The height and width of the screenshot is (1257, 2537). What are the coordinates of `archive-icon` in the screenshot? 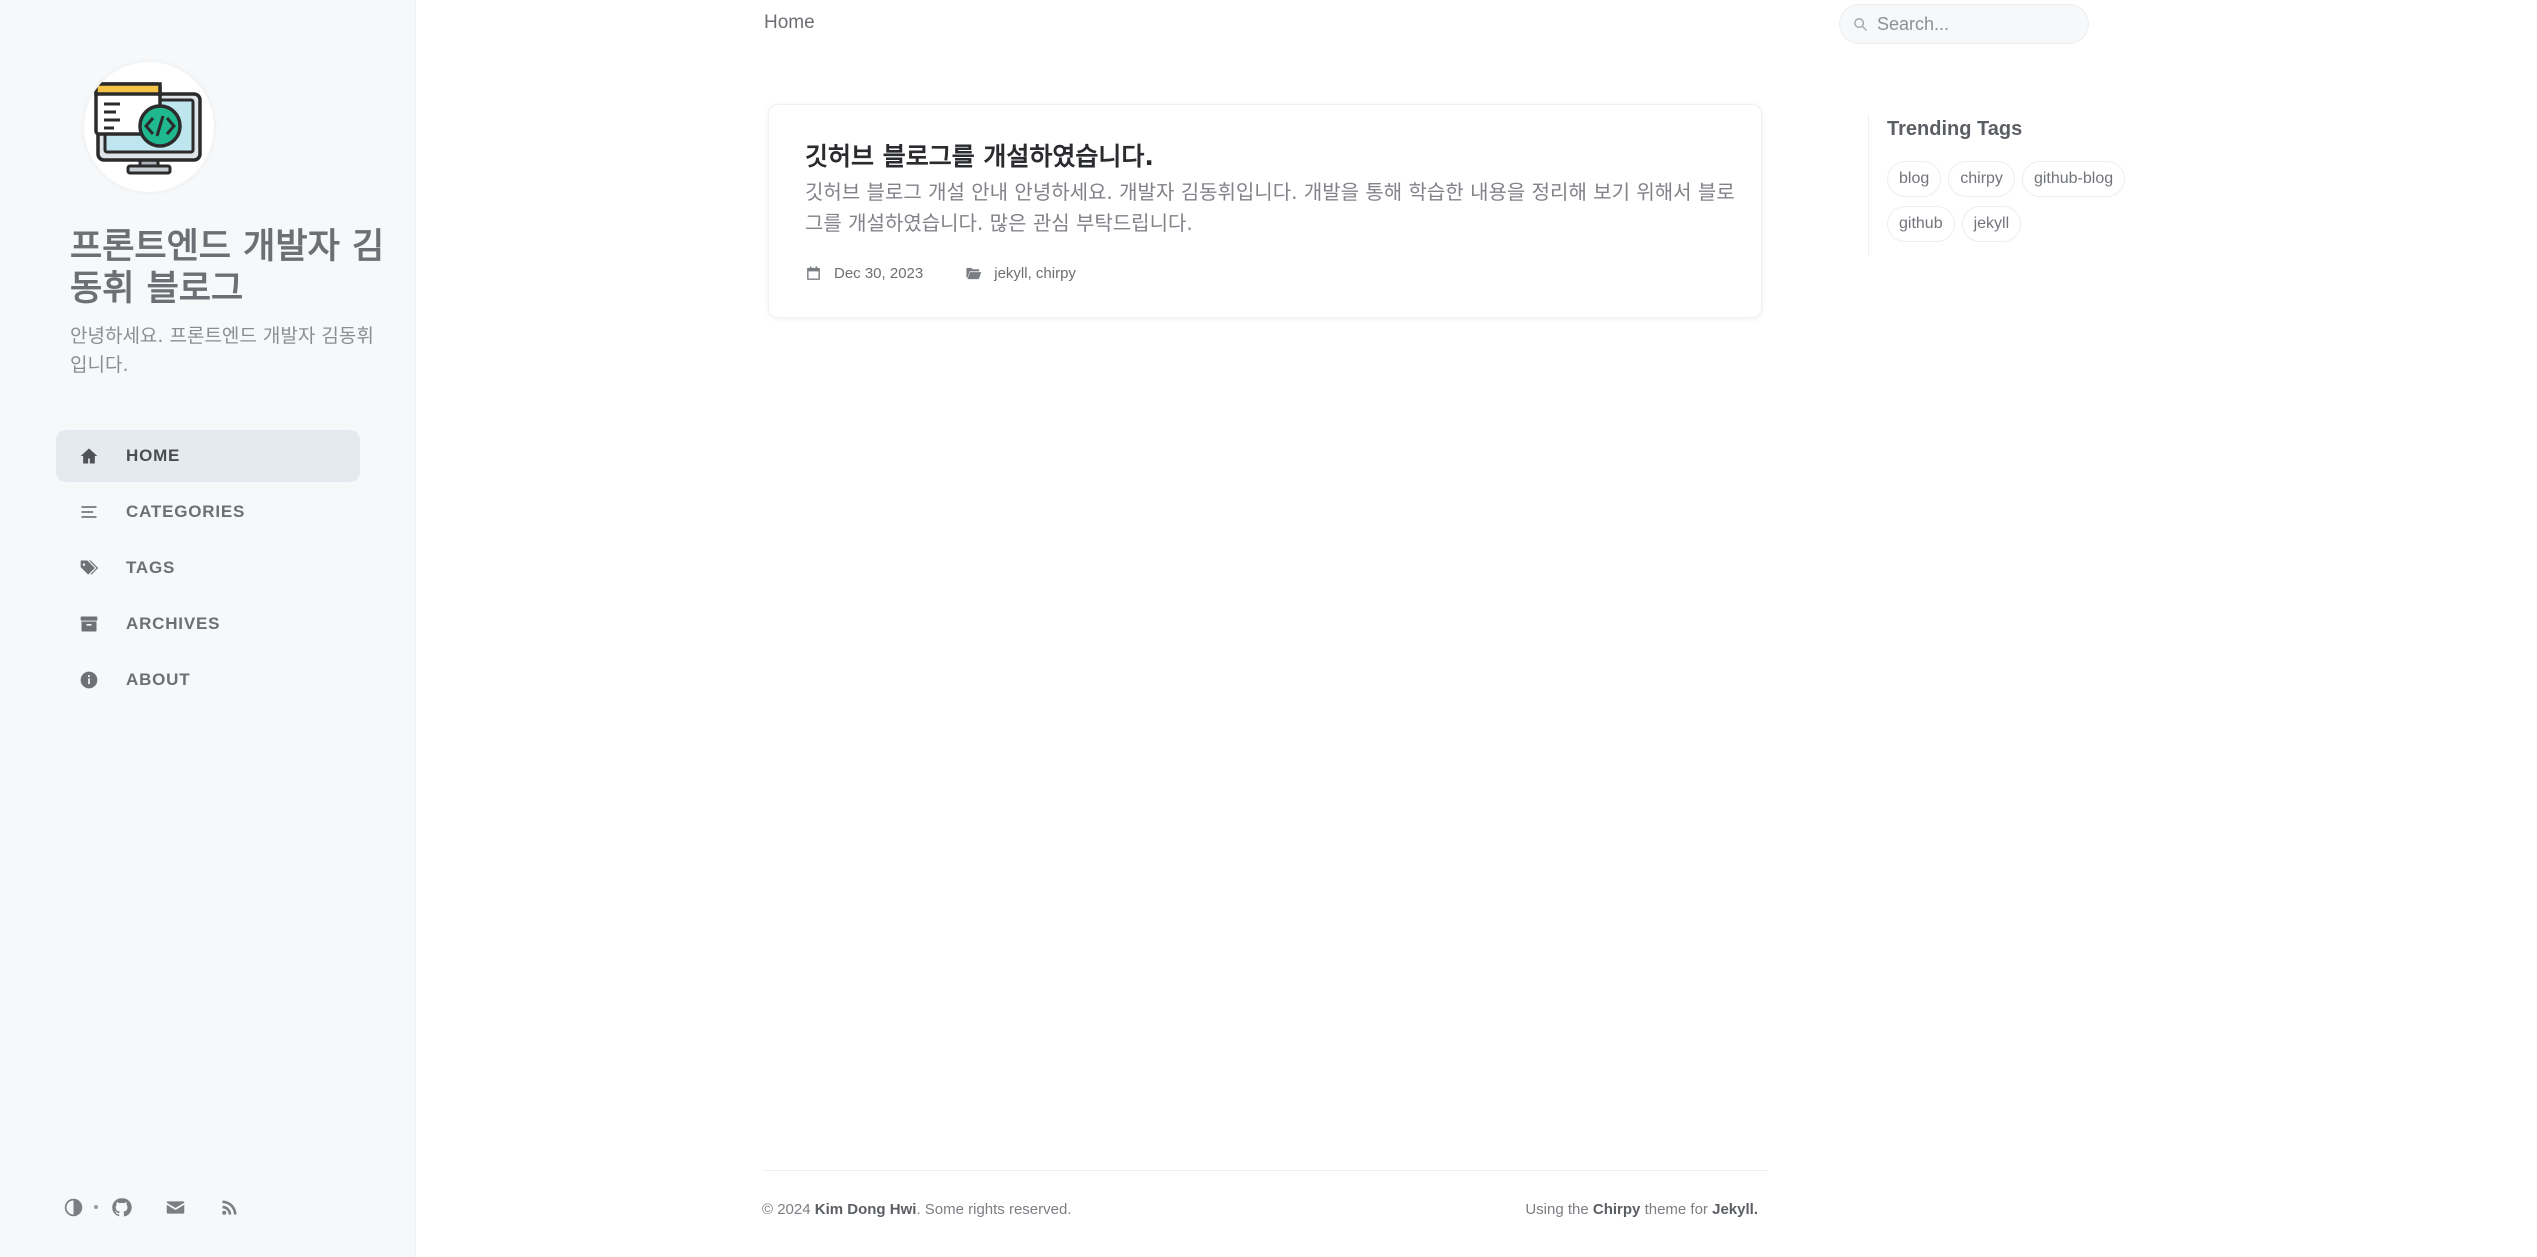 It's located at (86, 624).